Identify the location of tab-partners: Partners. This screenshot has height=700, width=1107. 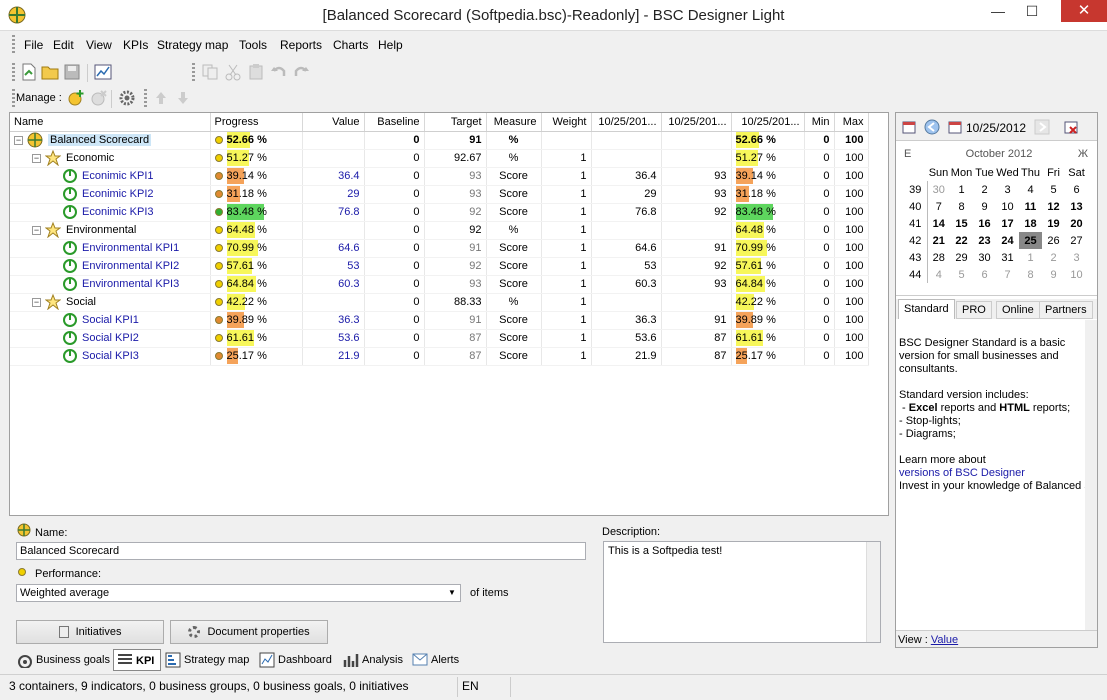
(1066, 310).